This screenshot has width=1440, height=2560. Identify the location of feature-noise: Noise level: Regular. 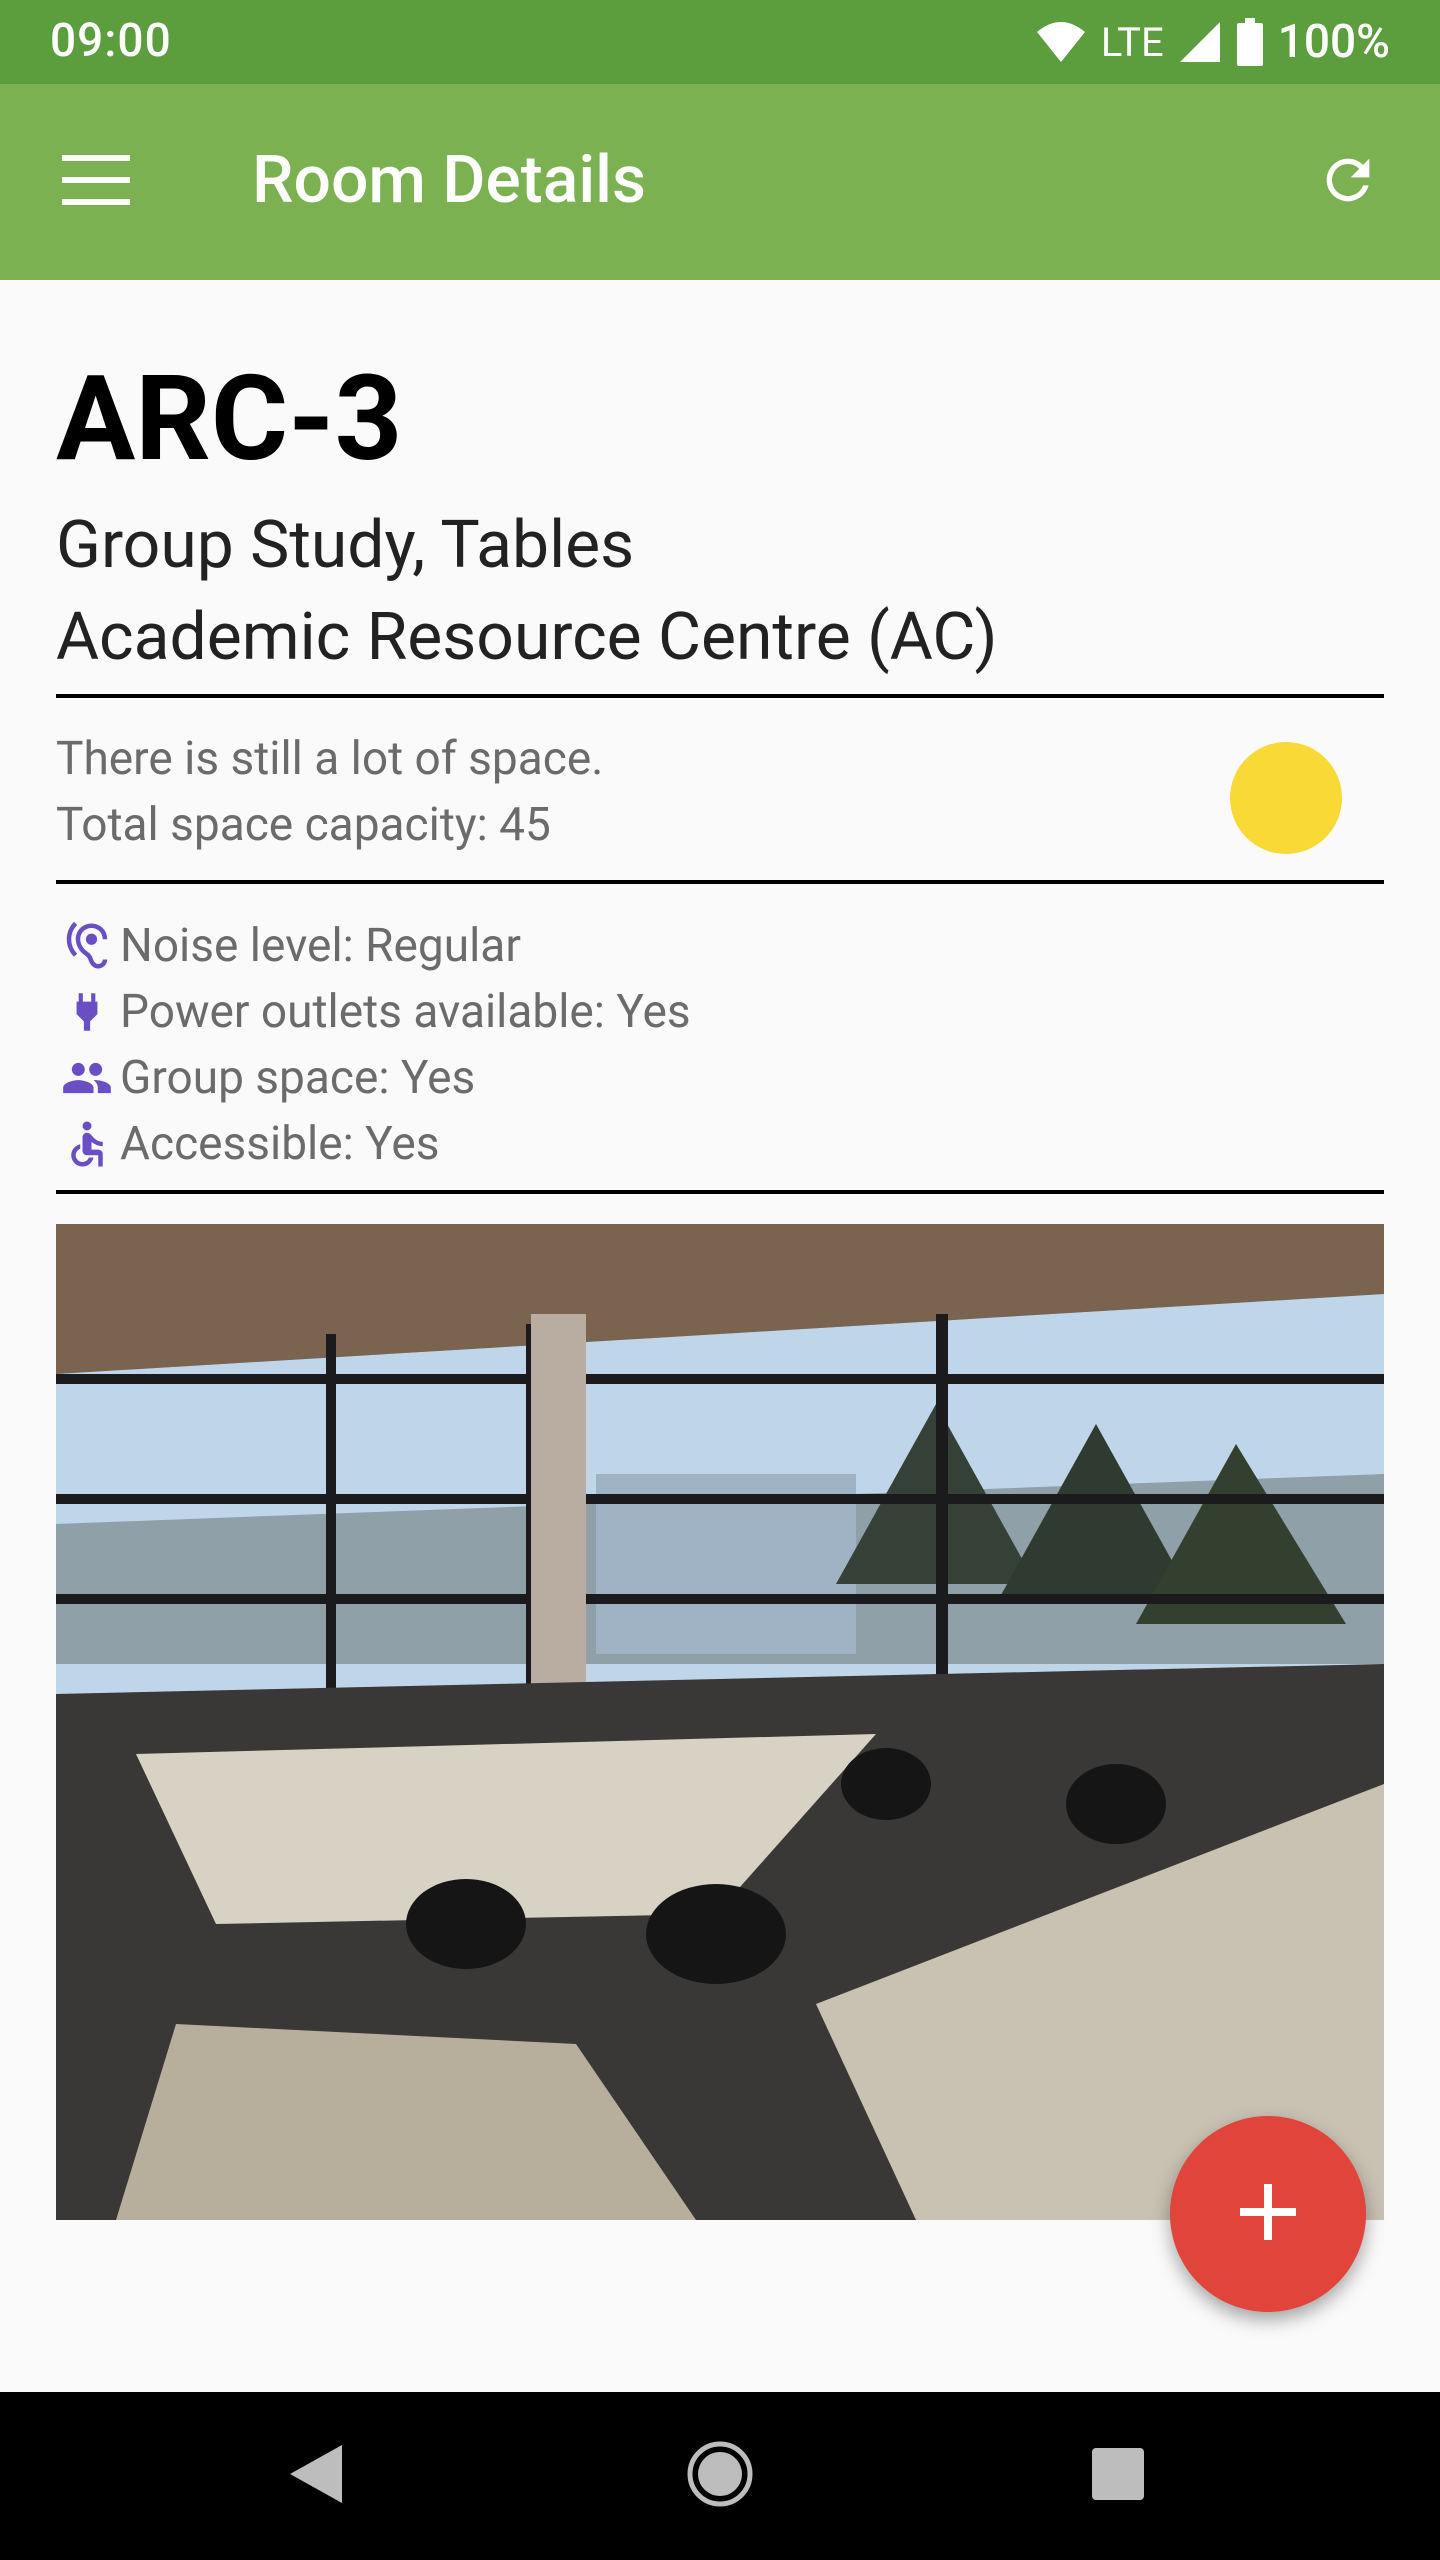
(288, 946).